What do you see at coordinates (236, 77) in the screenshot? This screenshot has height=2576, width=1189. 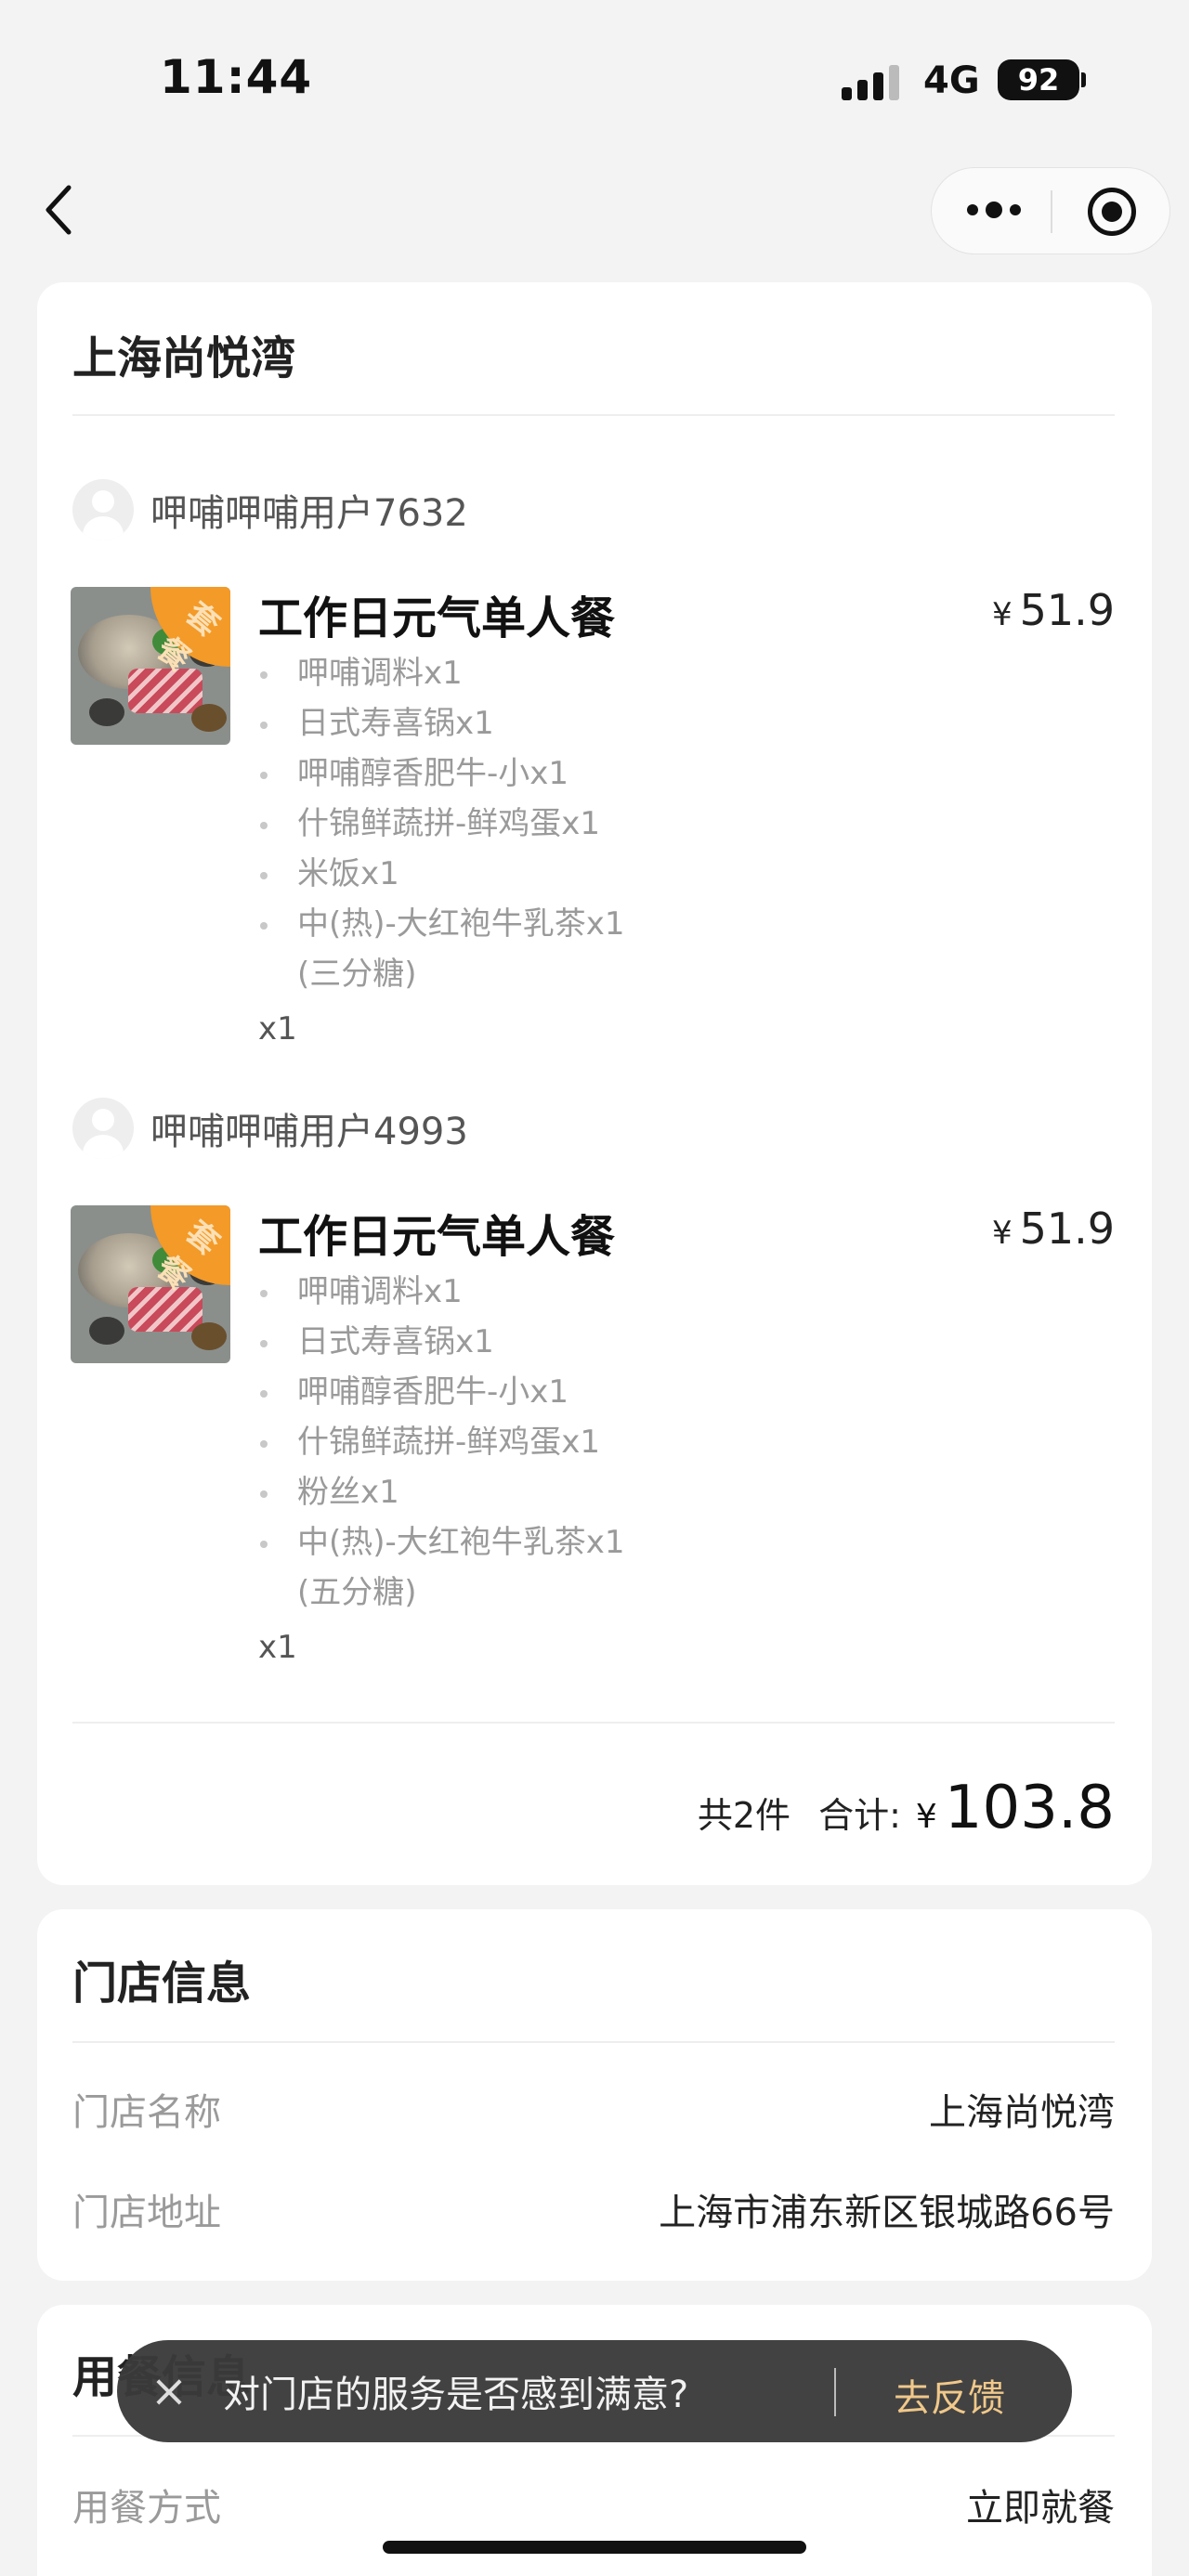 I see `status-time: 11:44` at bounding box center [236, 77].